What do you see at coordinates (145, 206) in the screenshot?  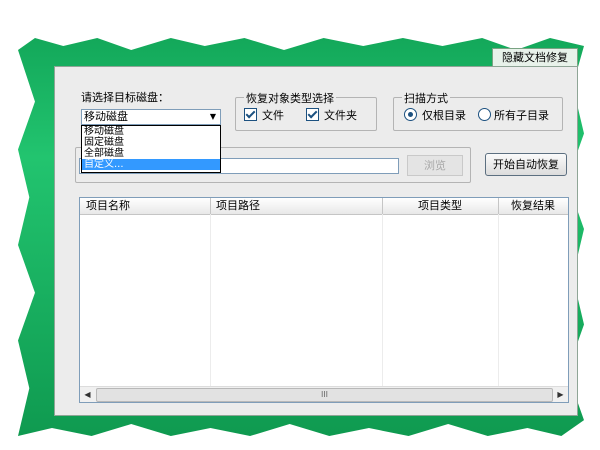 I see `column-header-item-name: 项目名称` at bounding box center [145, 206].